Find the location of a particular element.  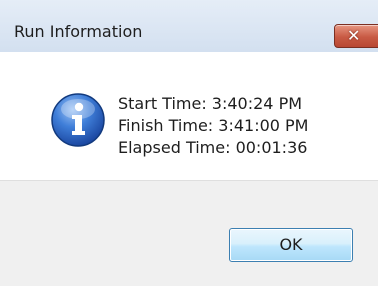

close-icon: ✕ is located at coordinates (354, 35).